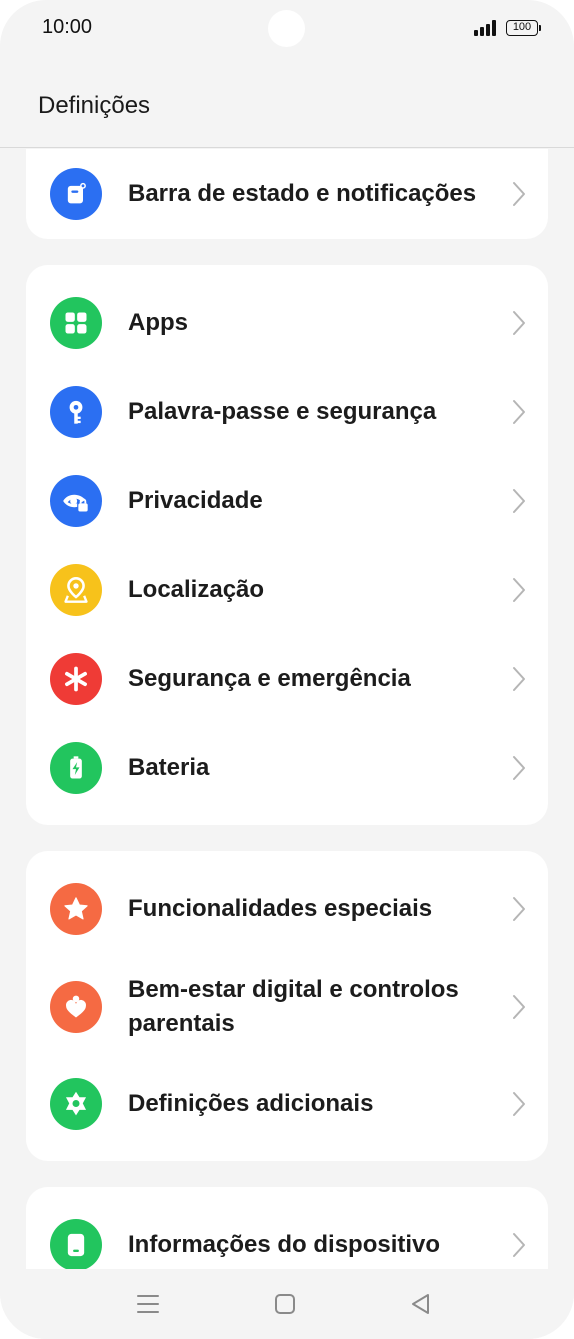 Image resolution: width=574 pixels, height=1339 pixels. What do you see at coordinates (196, 589) in the screenshot?
I see `settings-item-label: Localização` at bounding box center [196, 589].